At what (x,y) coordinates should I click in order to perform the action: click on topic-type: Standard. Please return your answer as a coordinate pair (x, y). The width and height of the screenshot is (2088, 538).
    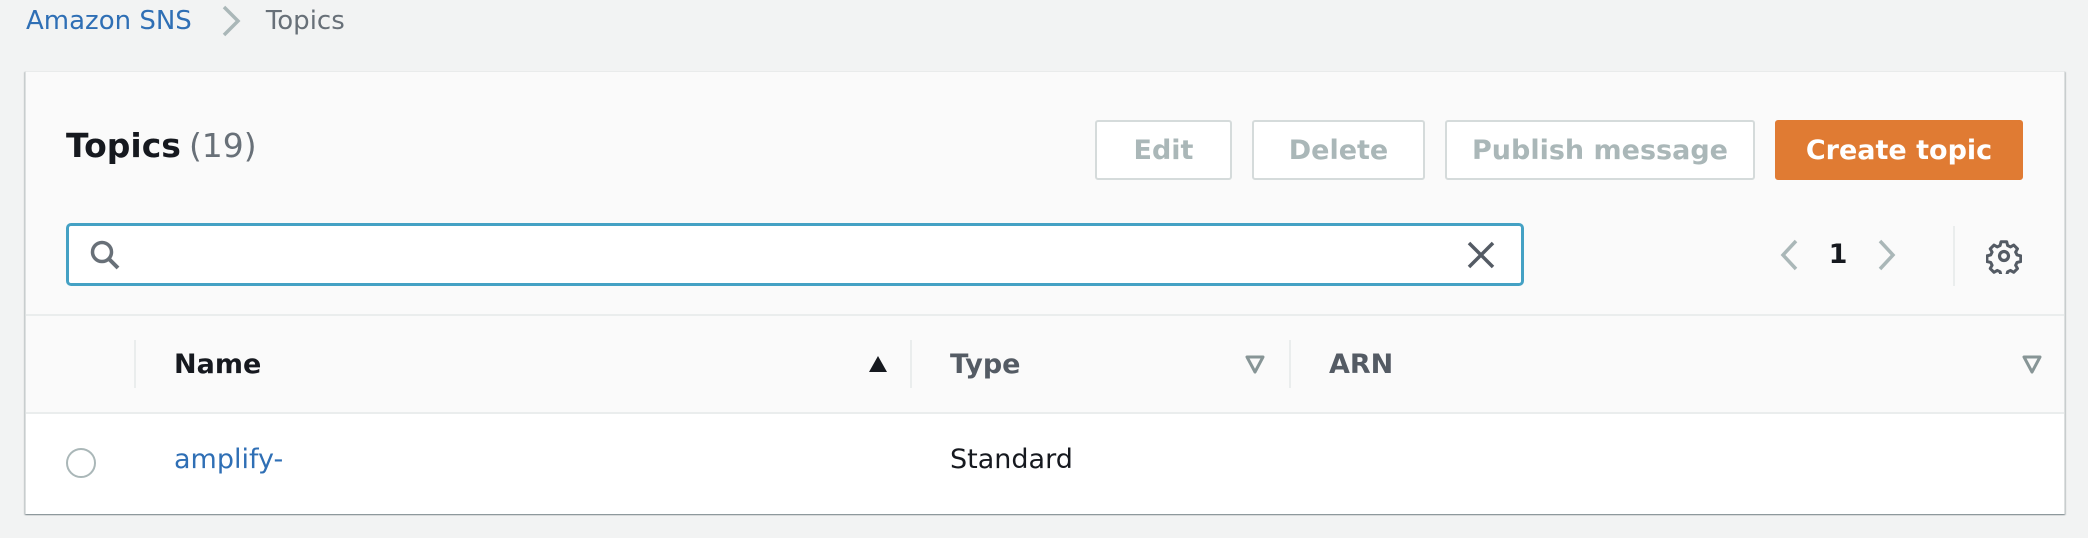
    Looking at the image, I should click on (1011, 459).